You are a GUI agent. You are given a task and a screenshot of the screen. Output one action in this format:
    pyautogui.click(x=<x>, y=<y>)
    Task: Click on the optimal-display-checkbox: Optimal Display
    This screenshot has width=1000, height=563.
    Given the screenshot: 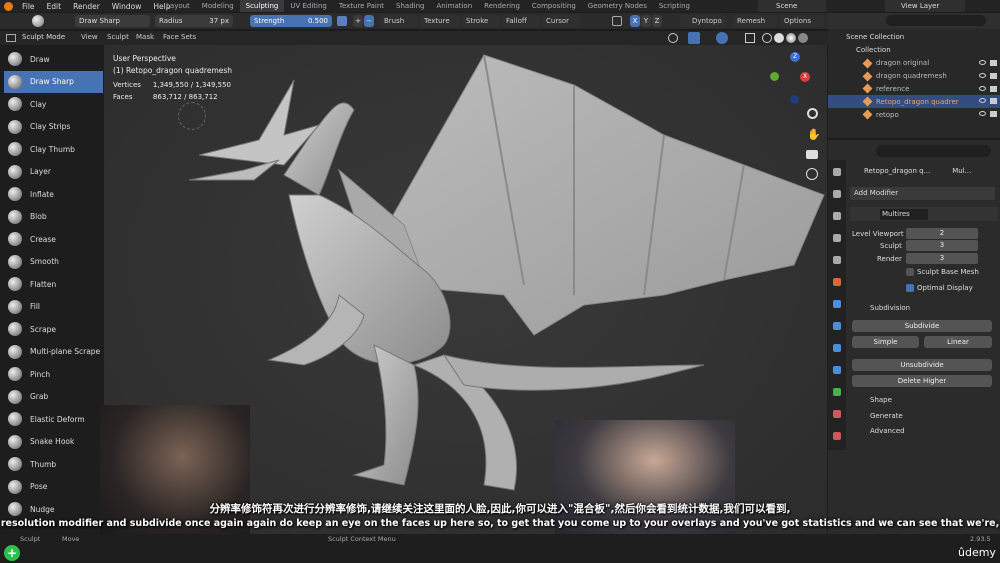 What is the action you would take?
    pyautogui.click(x=939, y=288)
    